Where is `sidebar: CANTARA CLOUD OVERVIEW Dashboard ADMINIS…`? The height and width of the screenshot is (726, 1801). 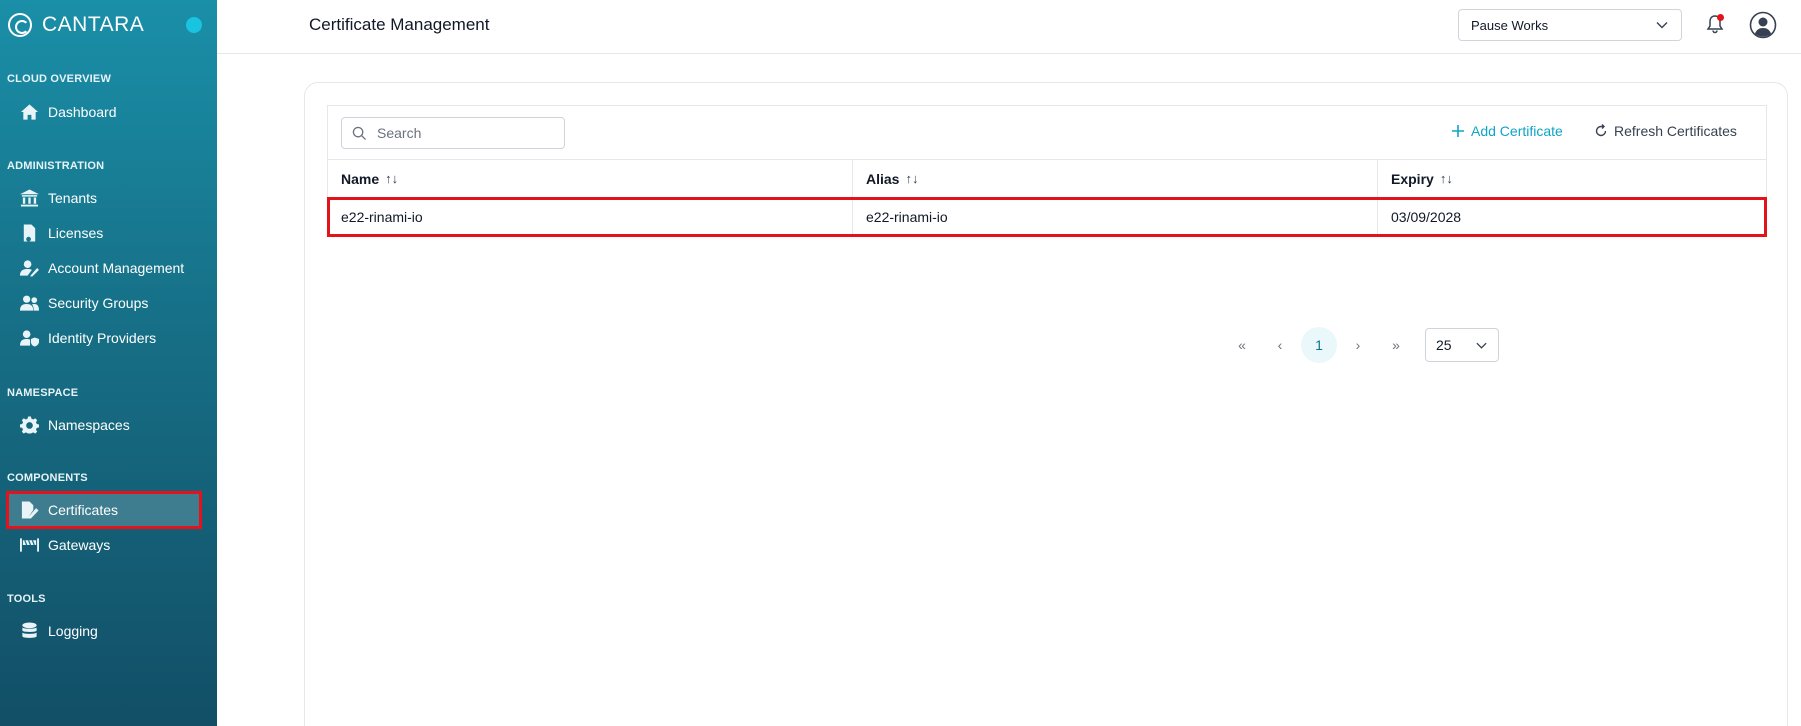 sidebar: CANTARA CLOUD OVERVIEW Dashboard ADMINIS… is located at coordinates (108, 363).